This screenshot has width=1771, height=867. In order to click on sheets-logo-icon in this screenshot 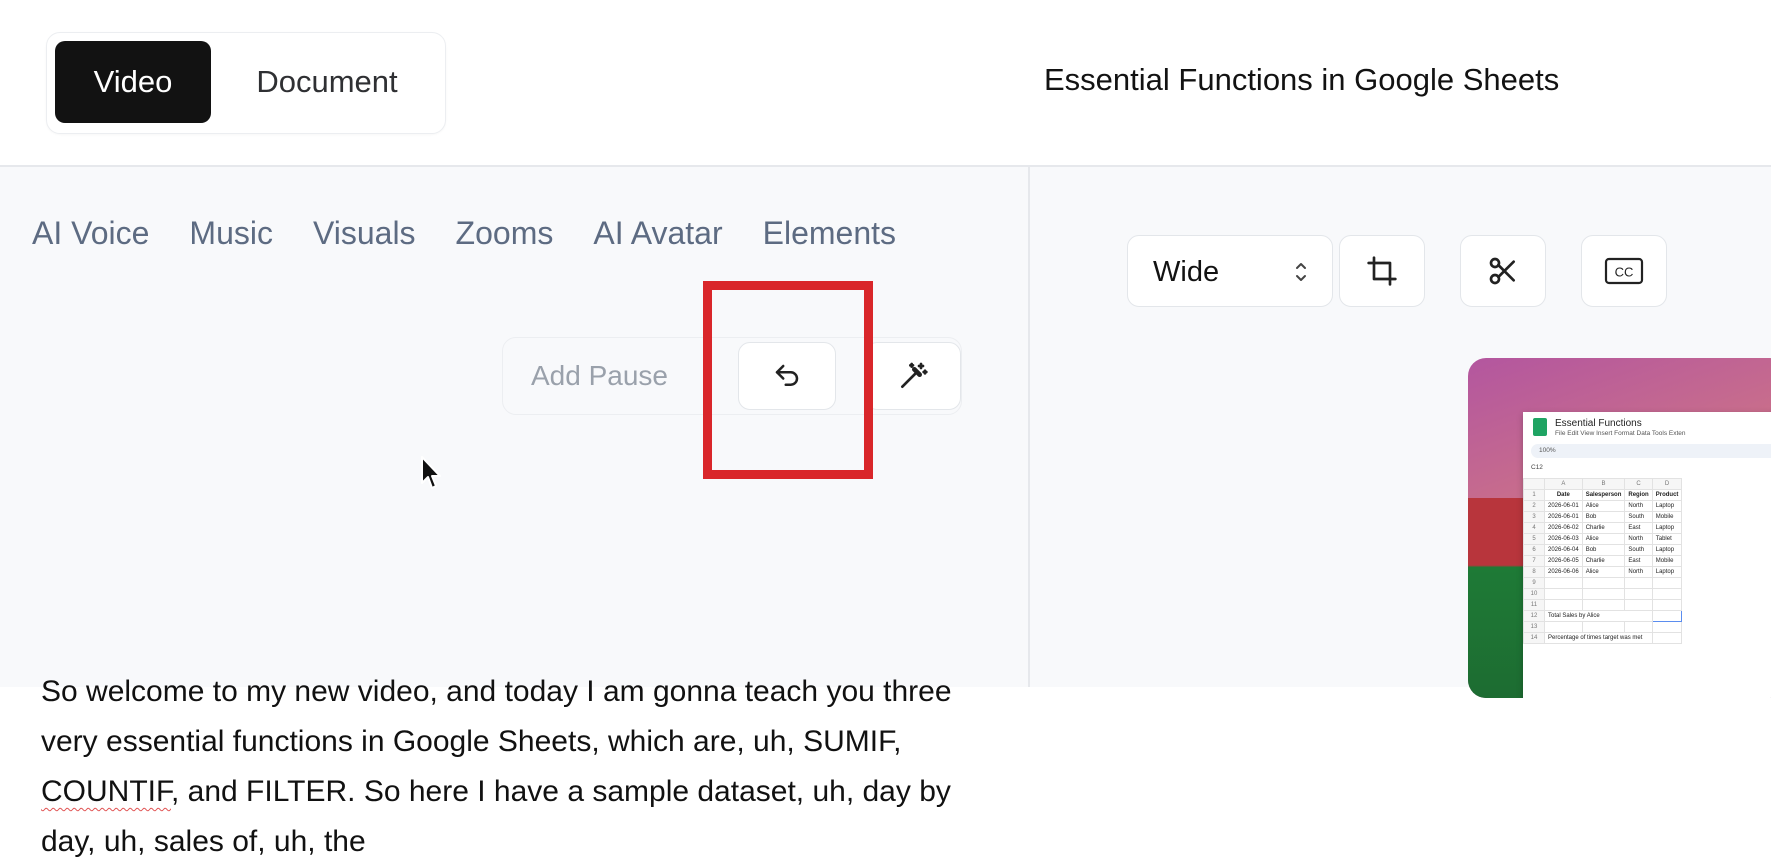, I will do `click(1540, 427)`.